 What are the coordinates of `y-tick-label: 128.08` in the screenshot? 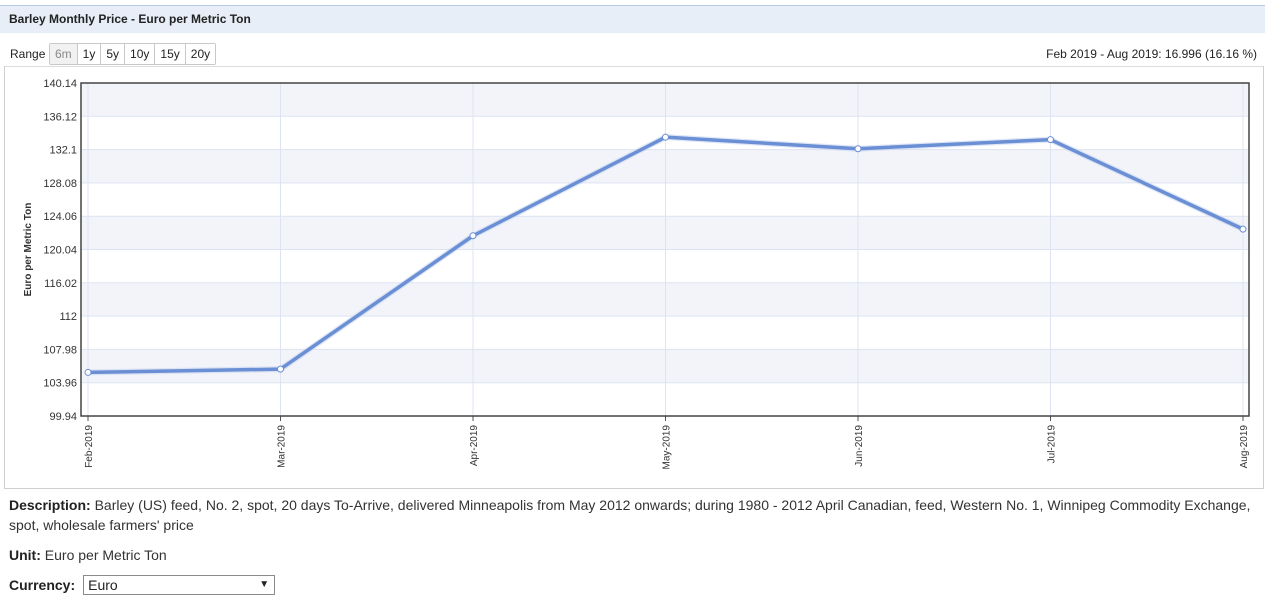 It's located at (60, 184).